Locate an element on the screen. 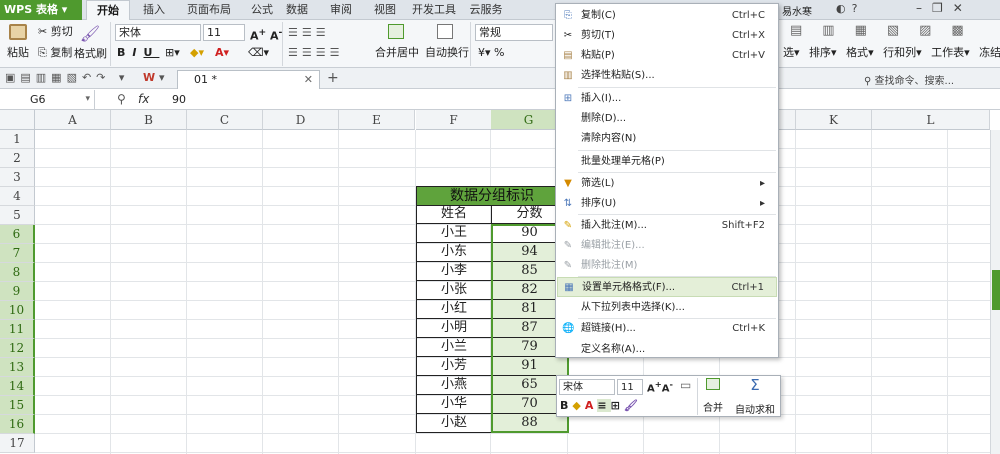 The width and height of the screenshot is (1000, 454). cut-button: ✂ 剪切 is located at coordinates (55, 32).